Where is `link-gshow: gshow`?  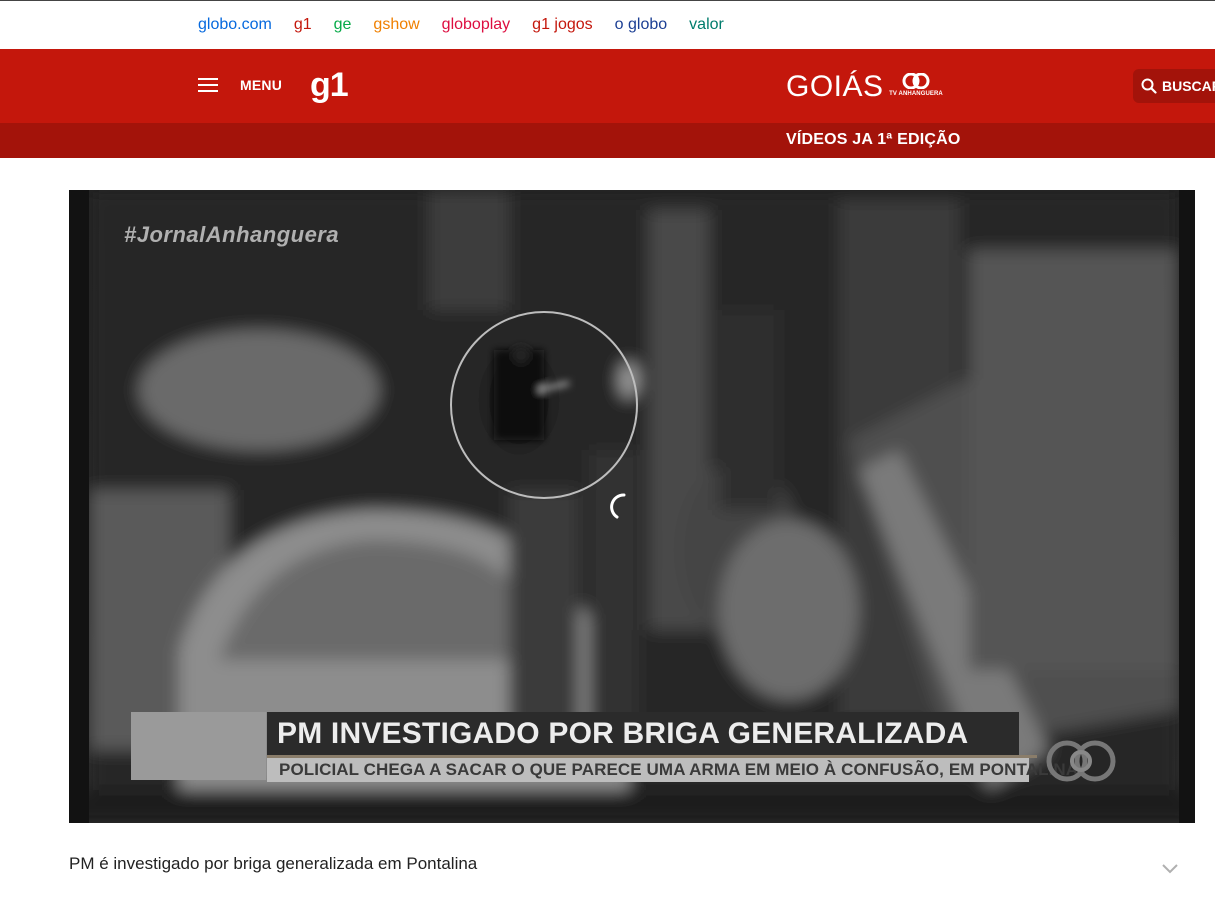
link-gshow: gshow is located at coordinates (396, 25).